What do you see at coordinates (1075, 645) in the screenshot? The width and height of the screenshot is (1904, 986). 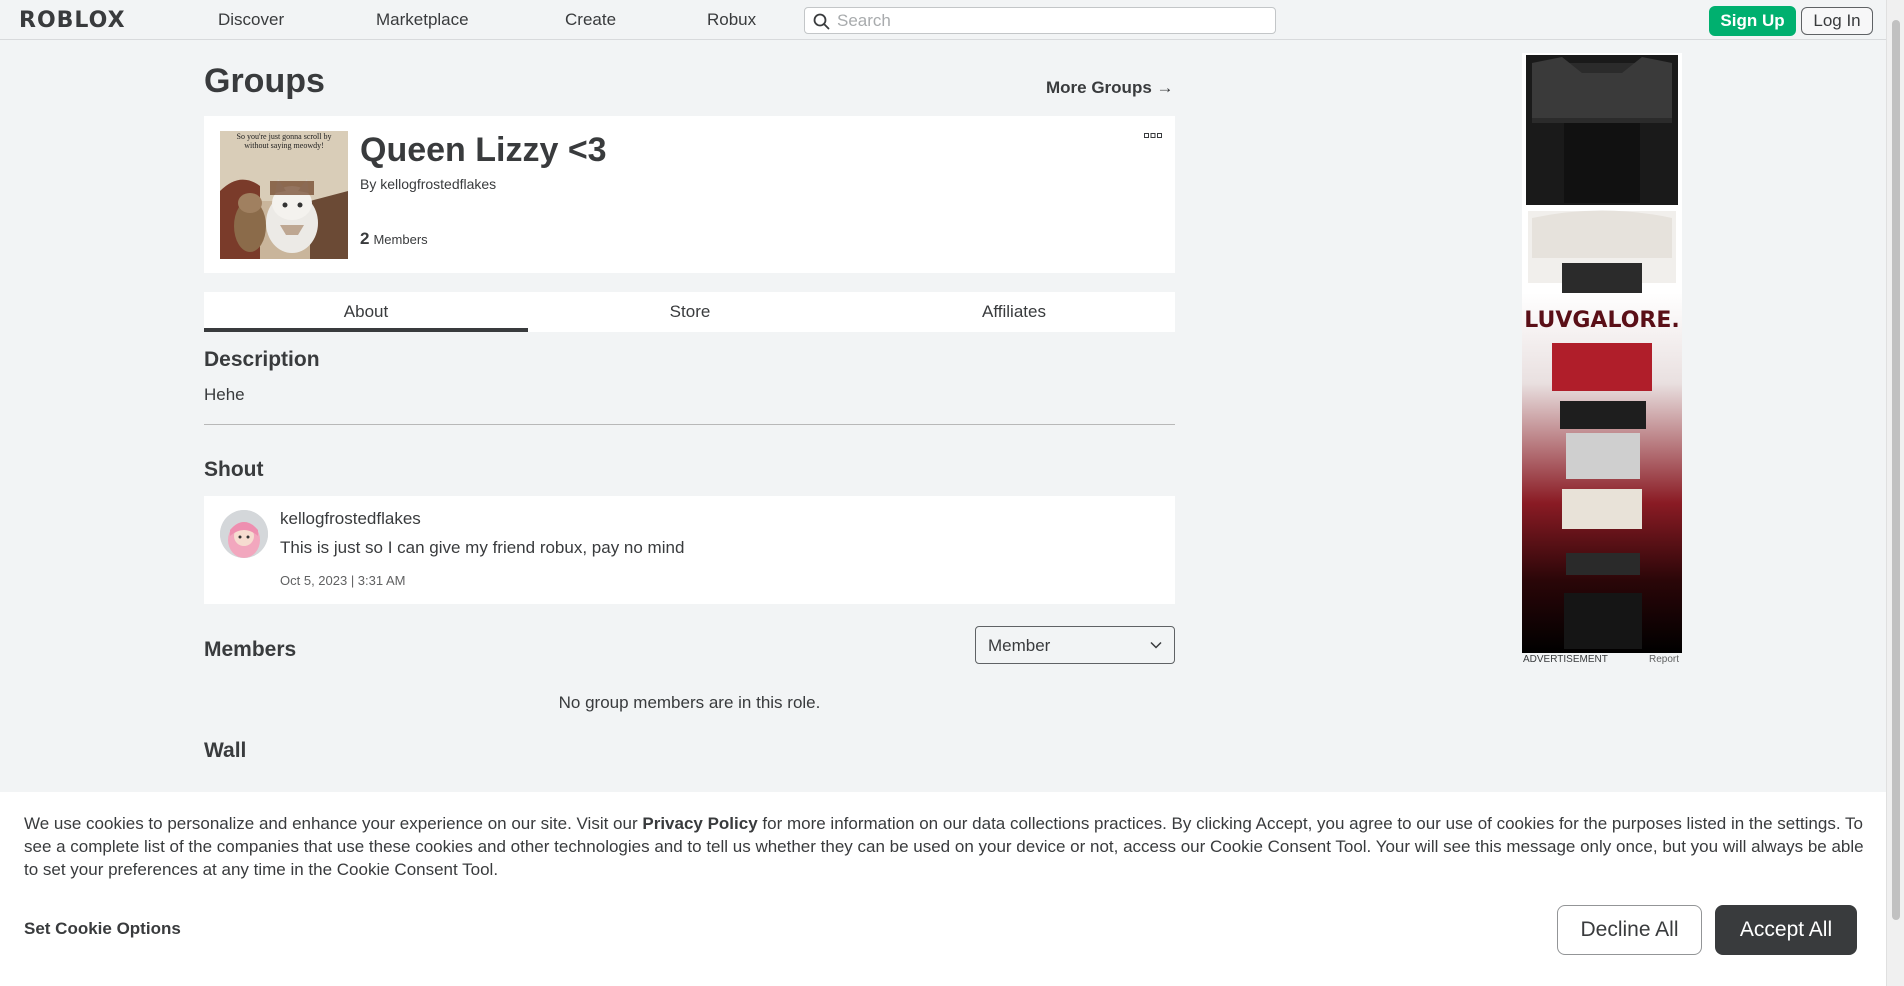 I see `role-dropdown: Member` at bounding box center [1075, 645].